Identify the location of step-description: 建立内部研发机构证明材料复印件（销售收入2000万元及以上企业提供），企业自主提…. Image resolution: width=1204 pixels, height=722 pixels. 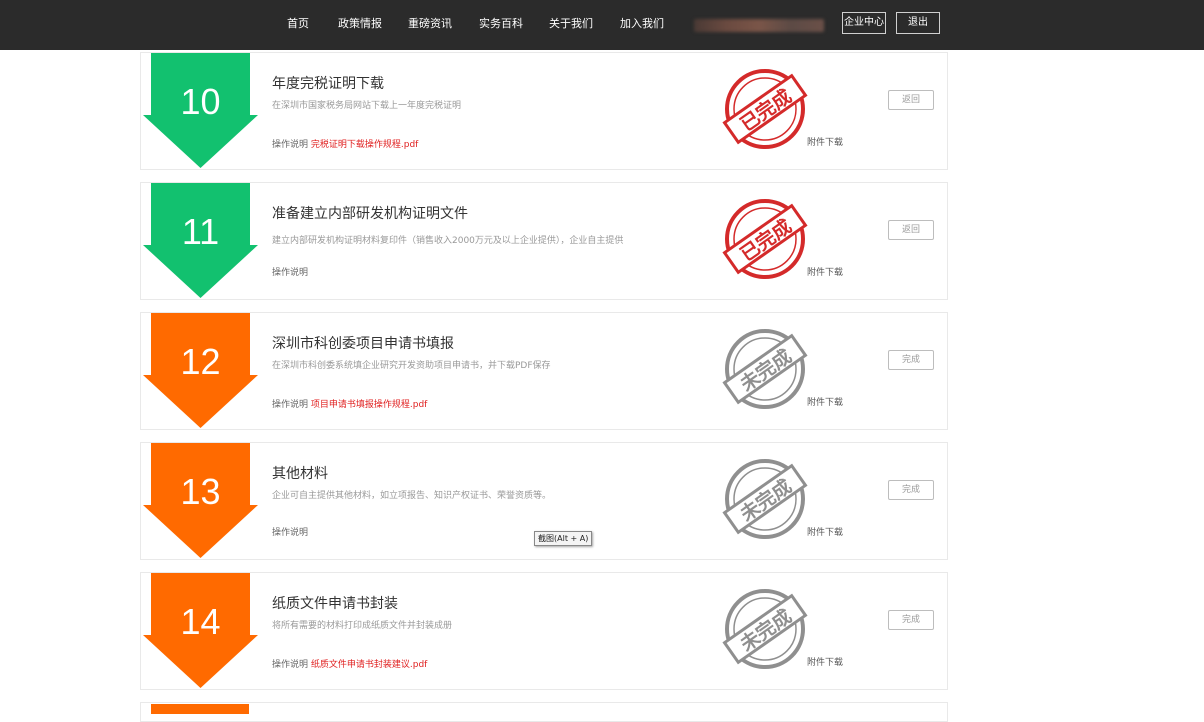
(448, 241).